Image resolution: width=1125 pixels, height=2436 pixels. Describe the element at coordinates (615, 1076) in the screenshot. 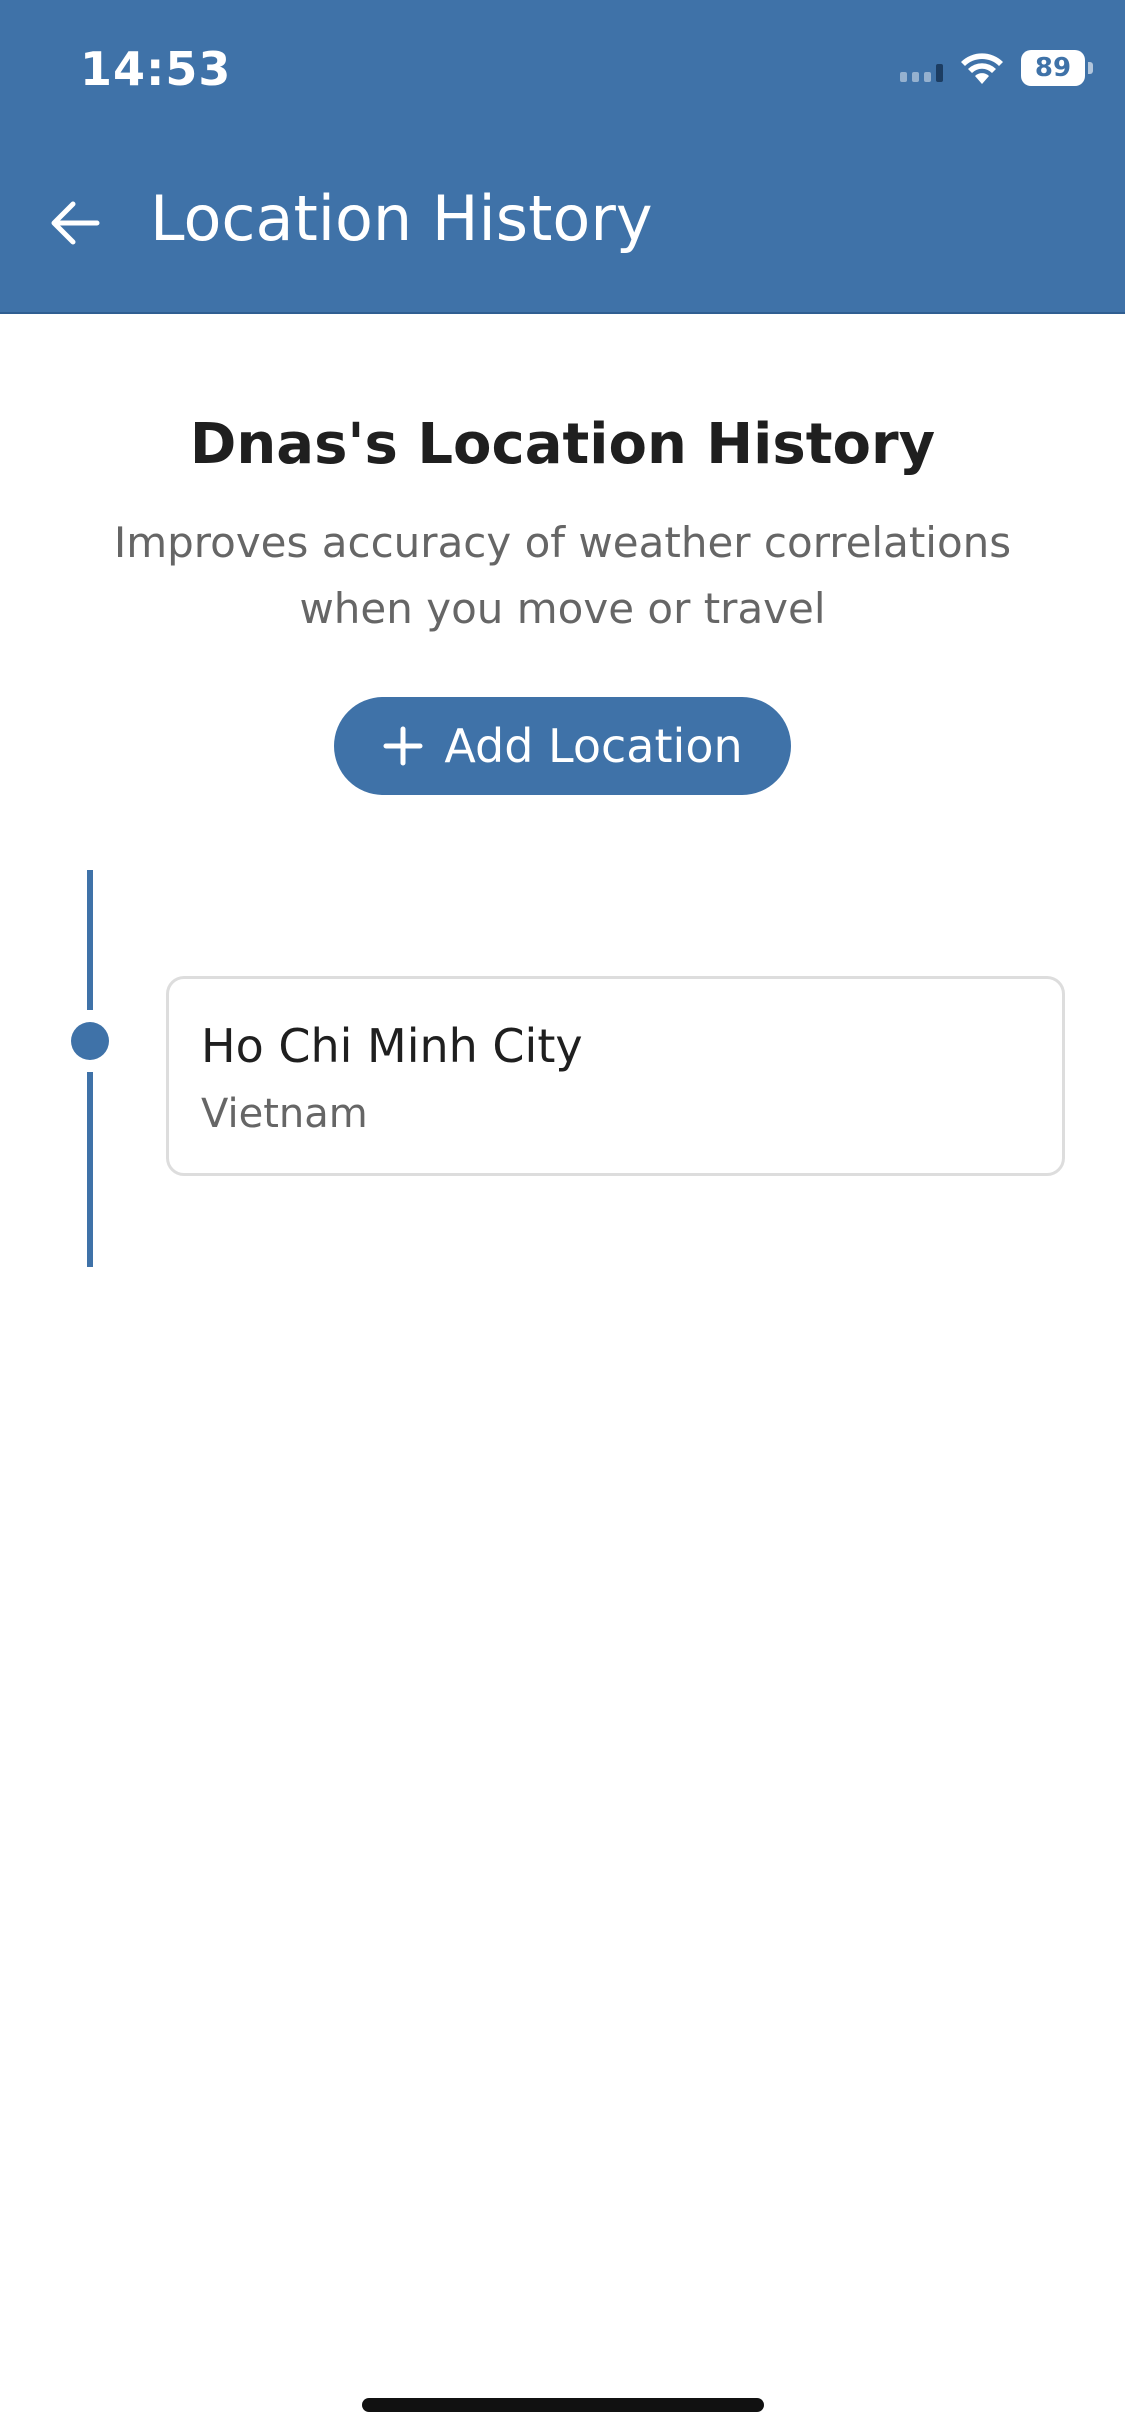

I see `location-card: Ho Chi Minh City Vietnam` at that location.